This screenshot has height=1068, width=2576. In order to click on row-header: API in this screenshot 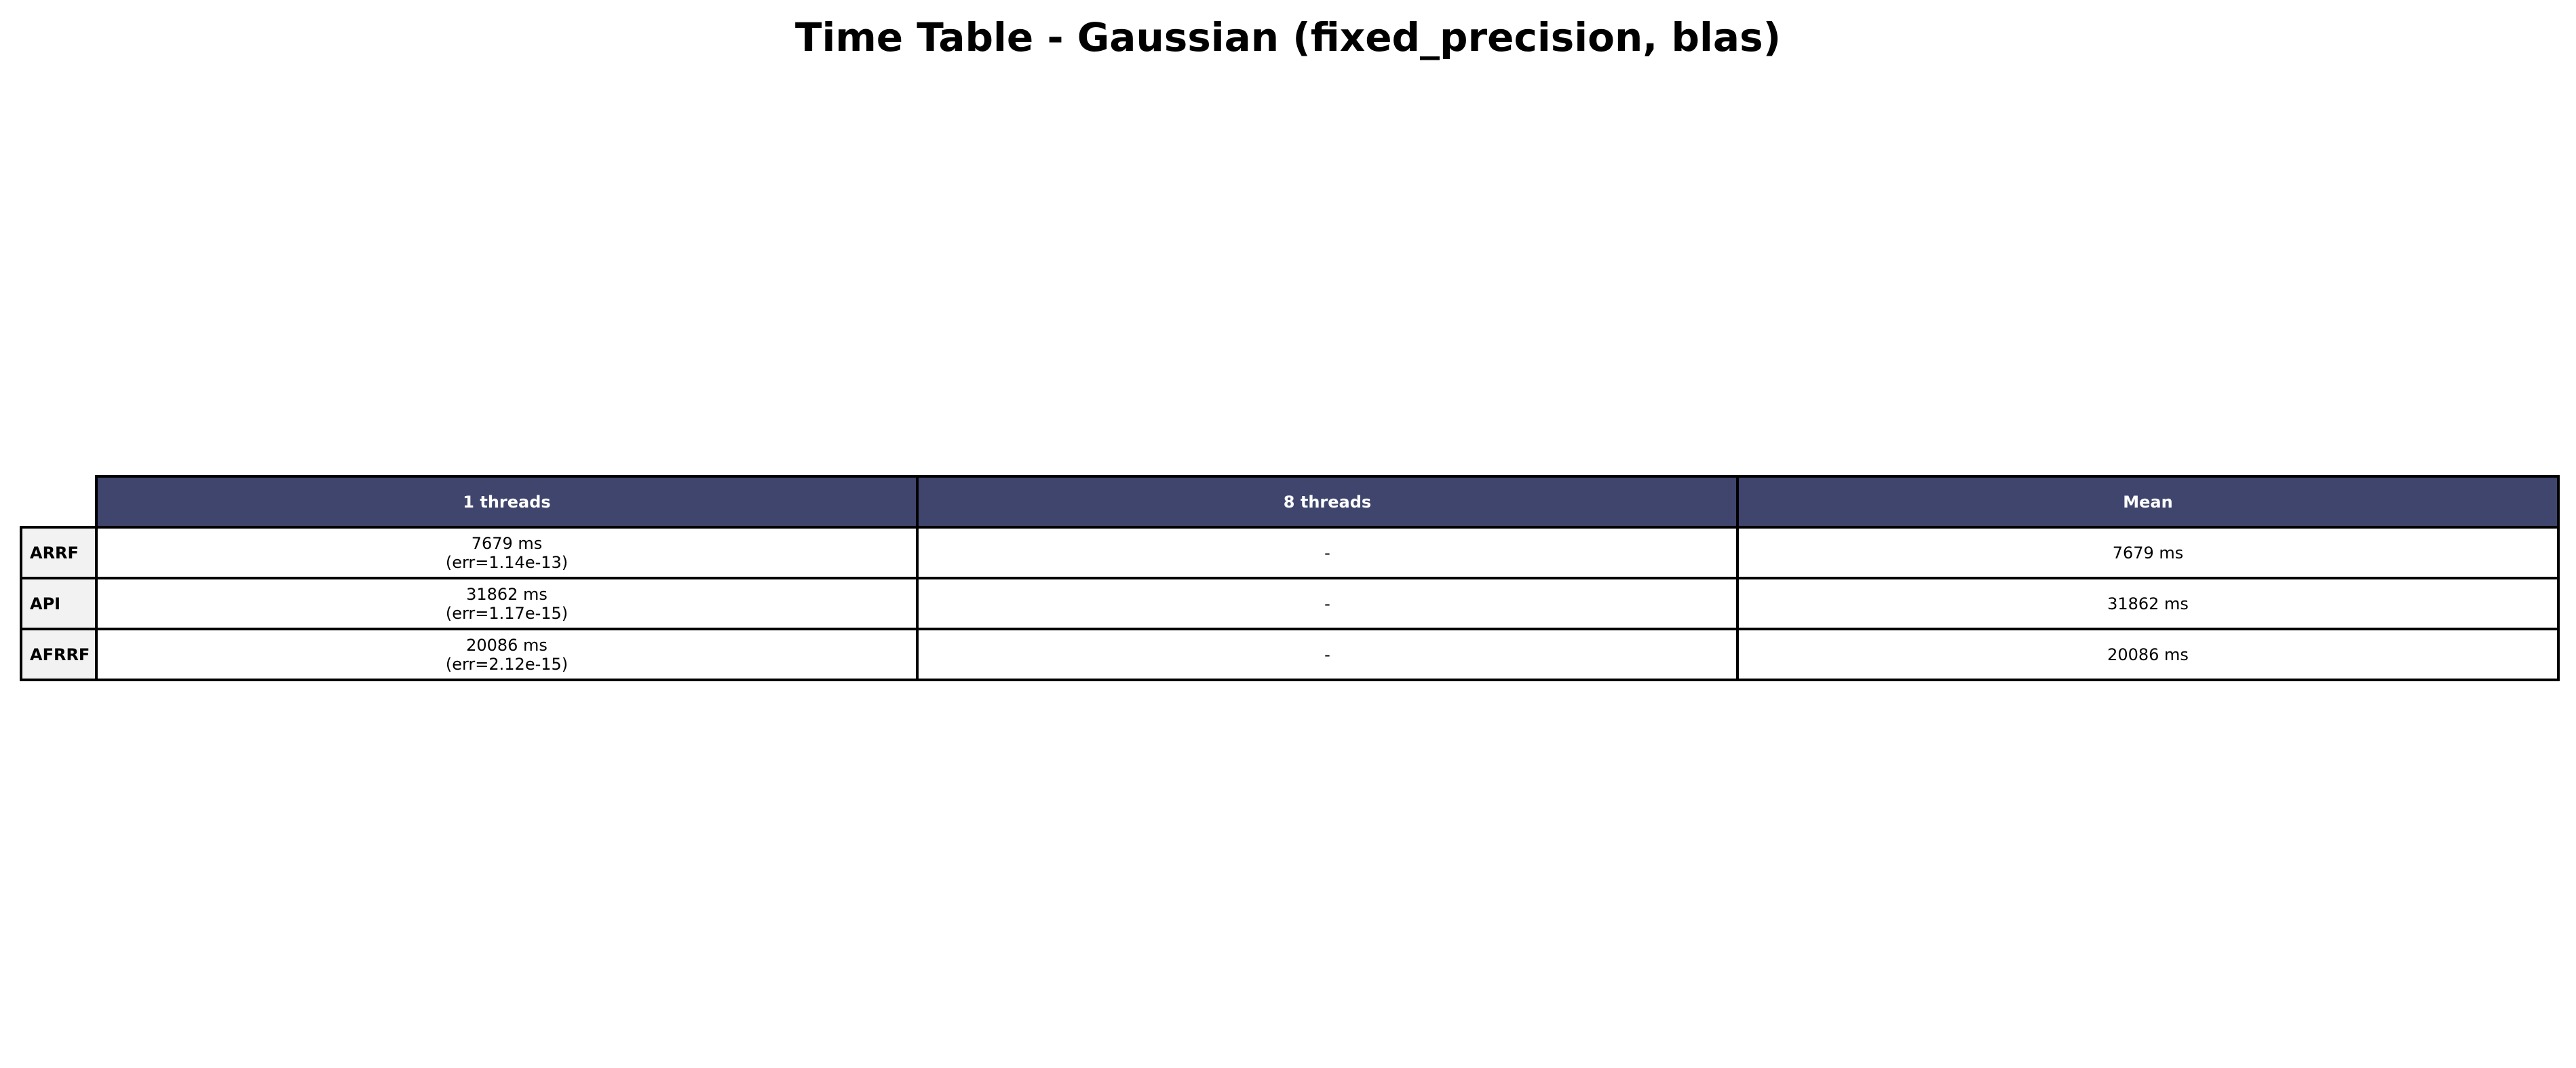, I will do `click(59, 603)`.